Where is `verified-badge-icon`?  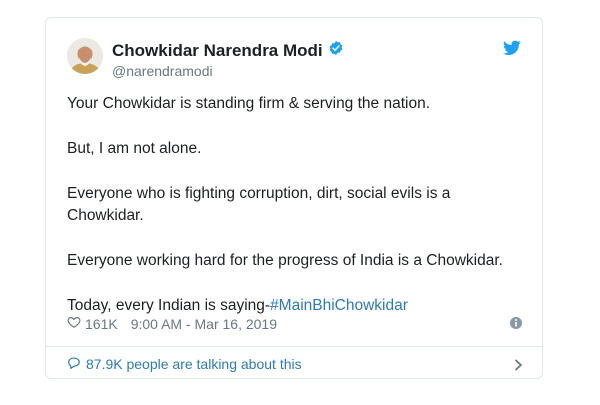
verified-badge-icon is located at coordinates (336, 50).